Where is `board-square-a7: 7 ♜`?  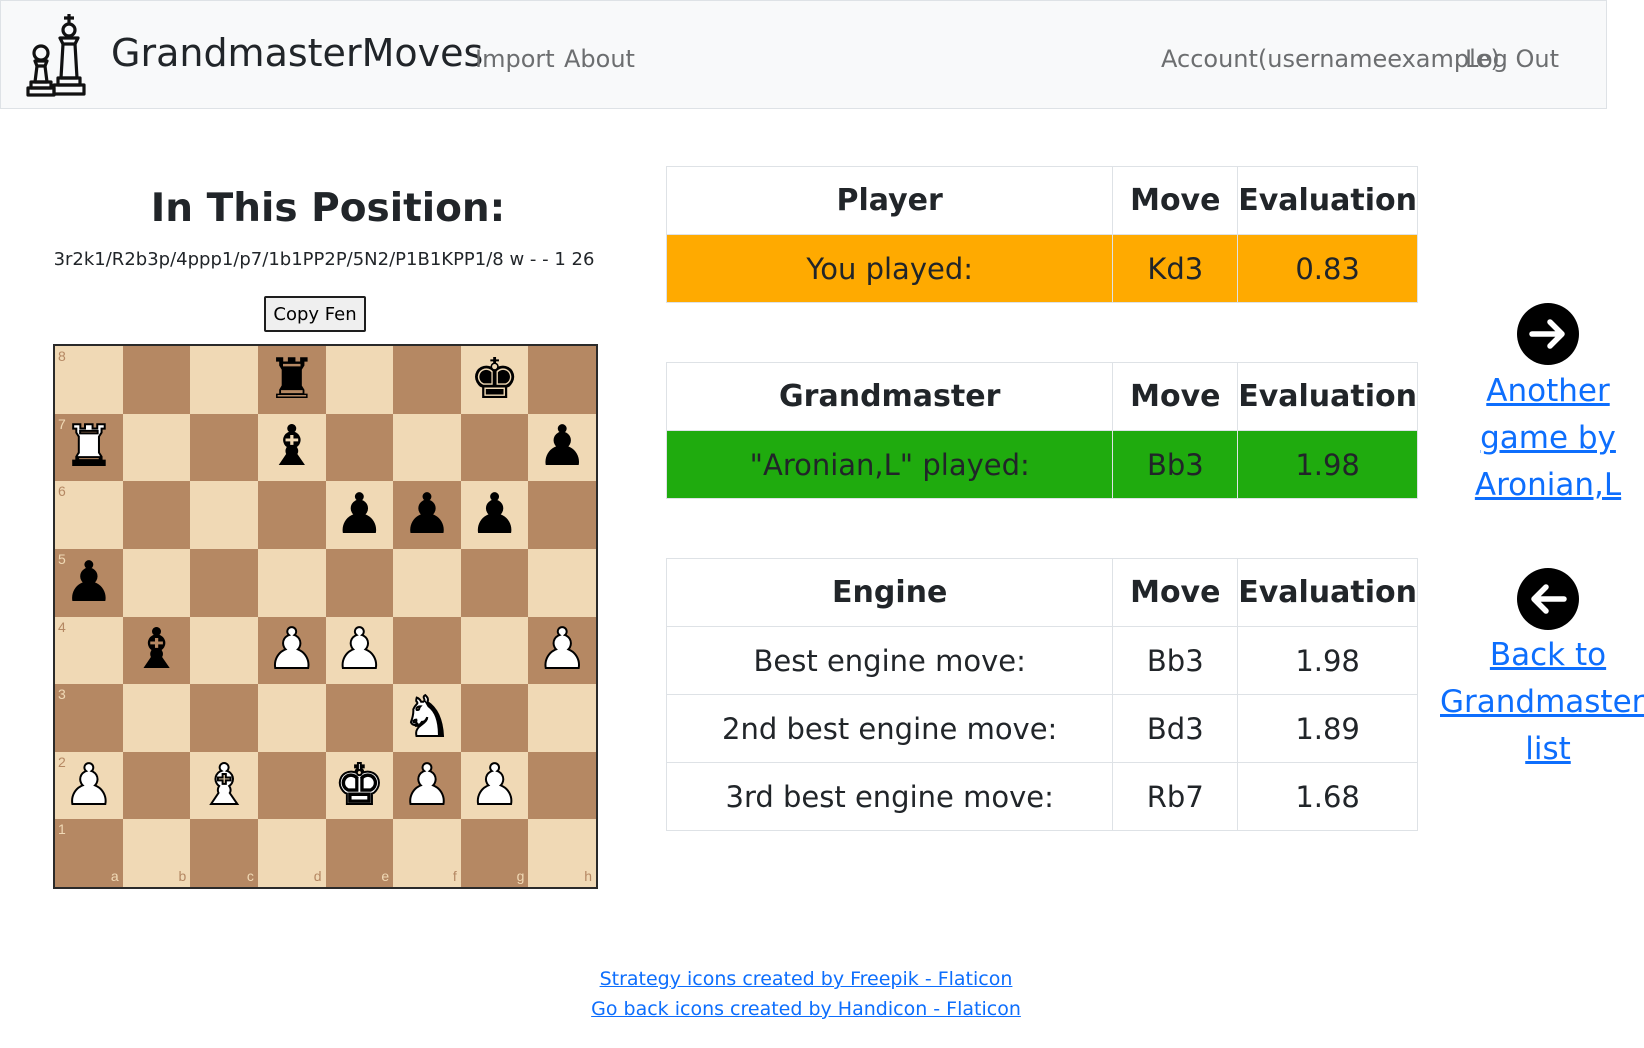 board-square-a7: 7 ♜ is located at coordinates (89, 447).